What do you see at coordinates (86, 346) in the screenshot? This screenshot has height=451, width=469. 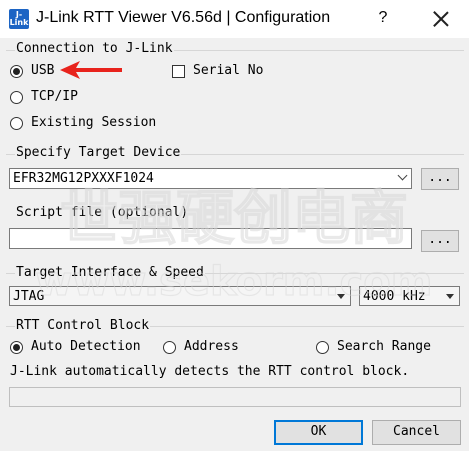 I see `auto-detection-label: Auto Detection` at bounding box center [86, 346].